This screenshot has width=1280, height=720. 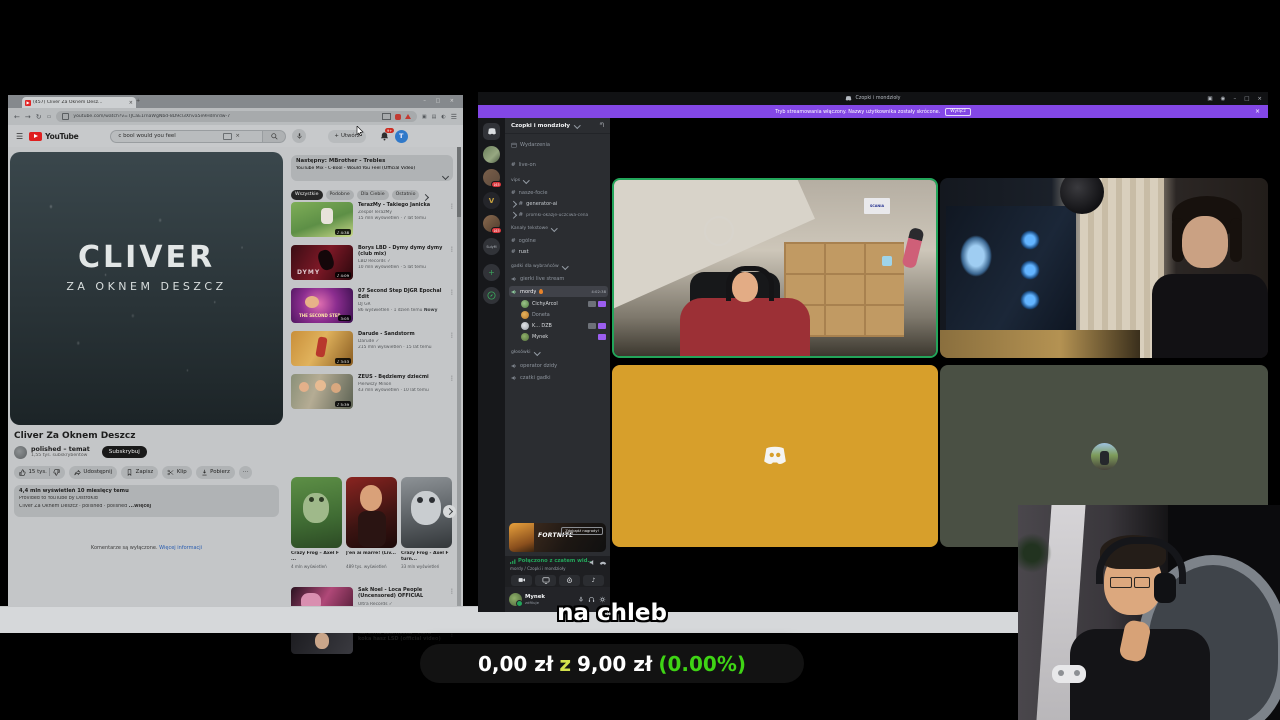 I want to click on new-tab-button: +, so click(x=138, y=101).